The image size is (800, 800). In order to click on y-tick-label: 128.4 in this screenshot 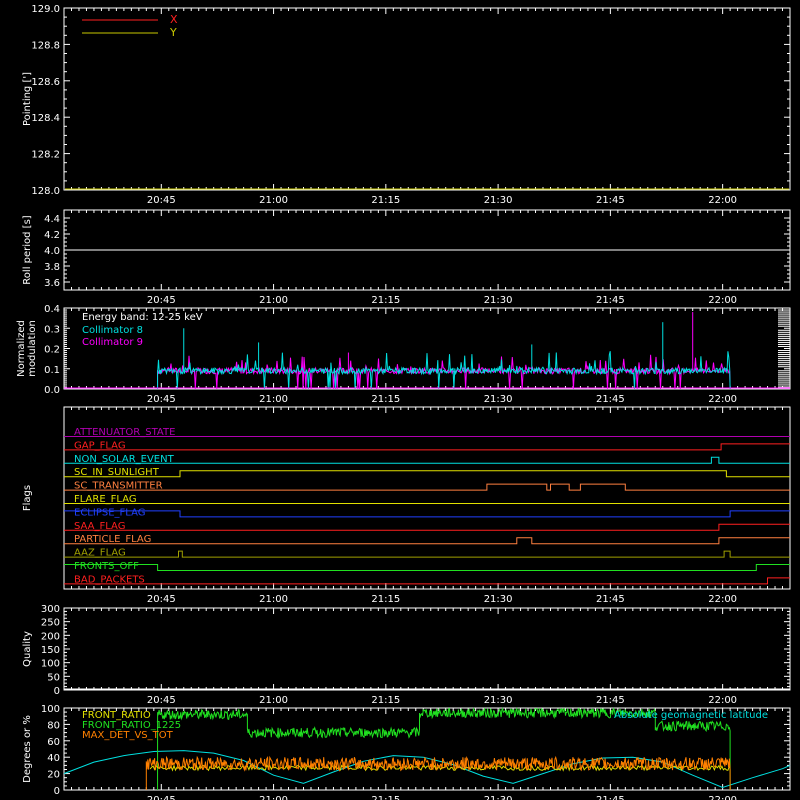, I will do `click(45, 118)`.